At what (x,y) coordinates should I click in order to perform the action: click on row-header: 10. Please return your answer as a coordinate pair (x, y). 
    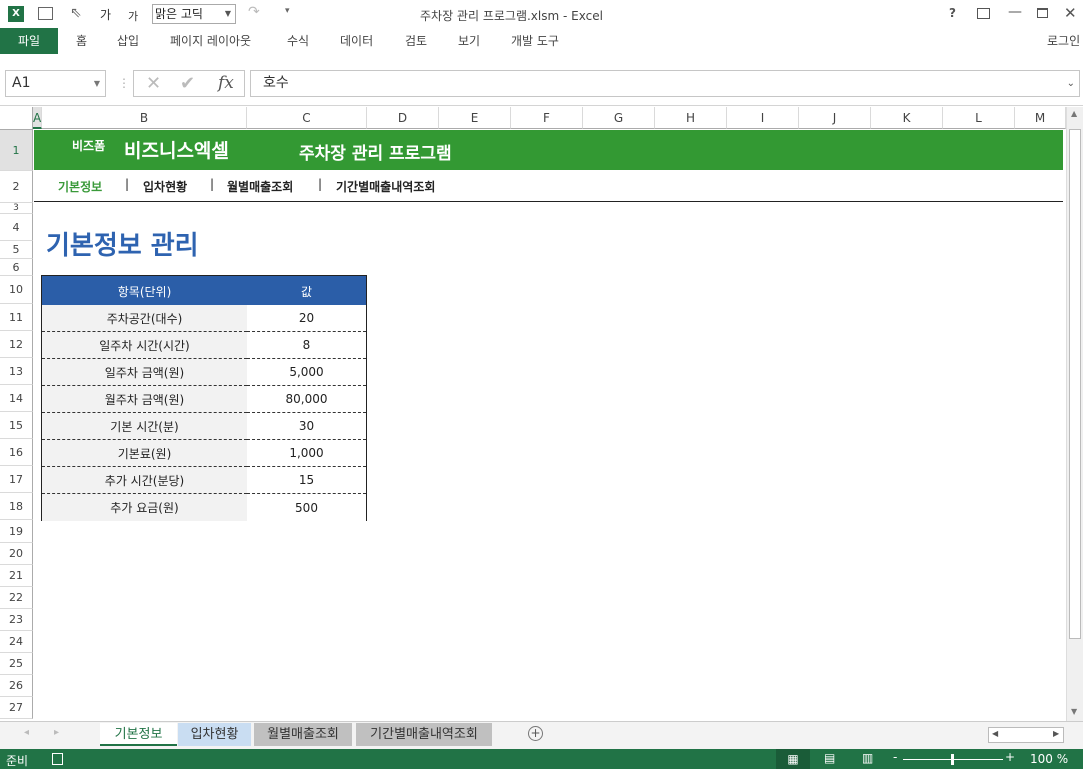
    Looking at the image, I should click on (16, 290).